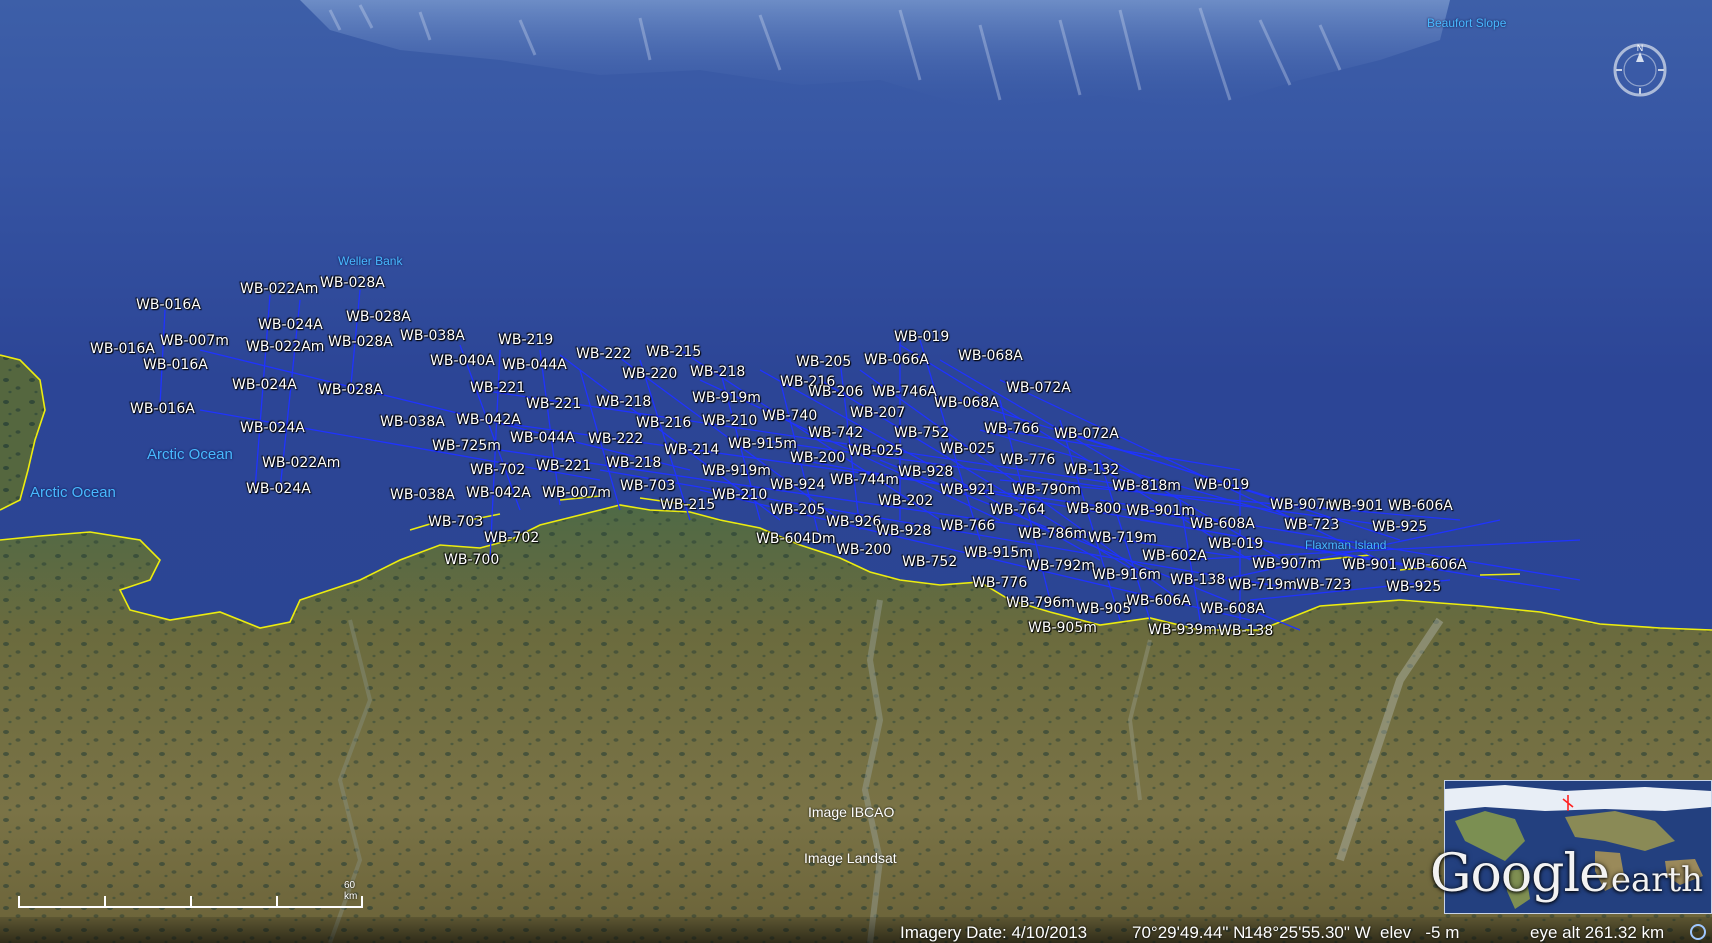 This screenshot has width=1712, height=943. Describe the element at coordinates (967, 490) in the screenshot. I see `track-label: WB-921` at that location.